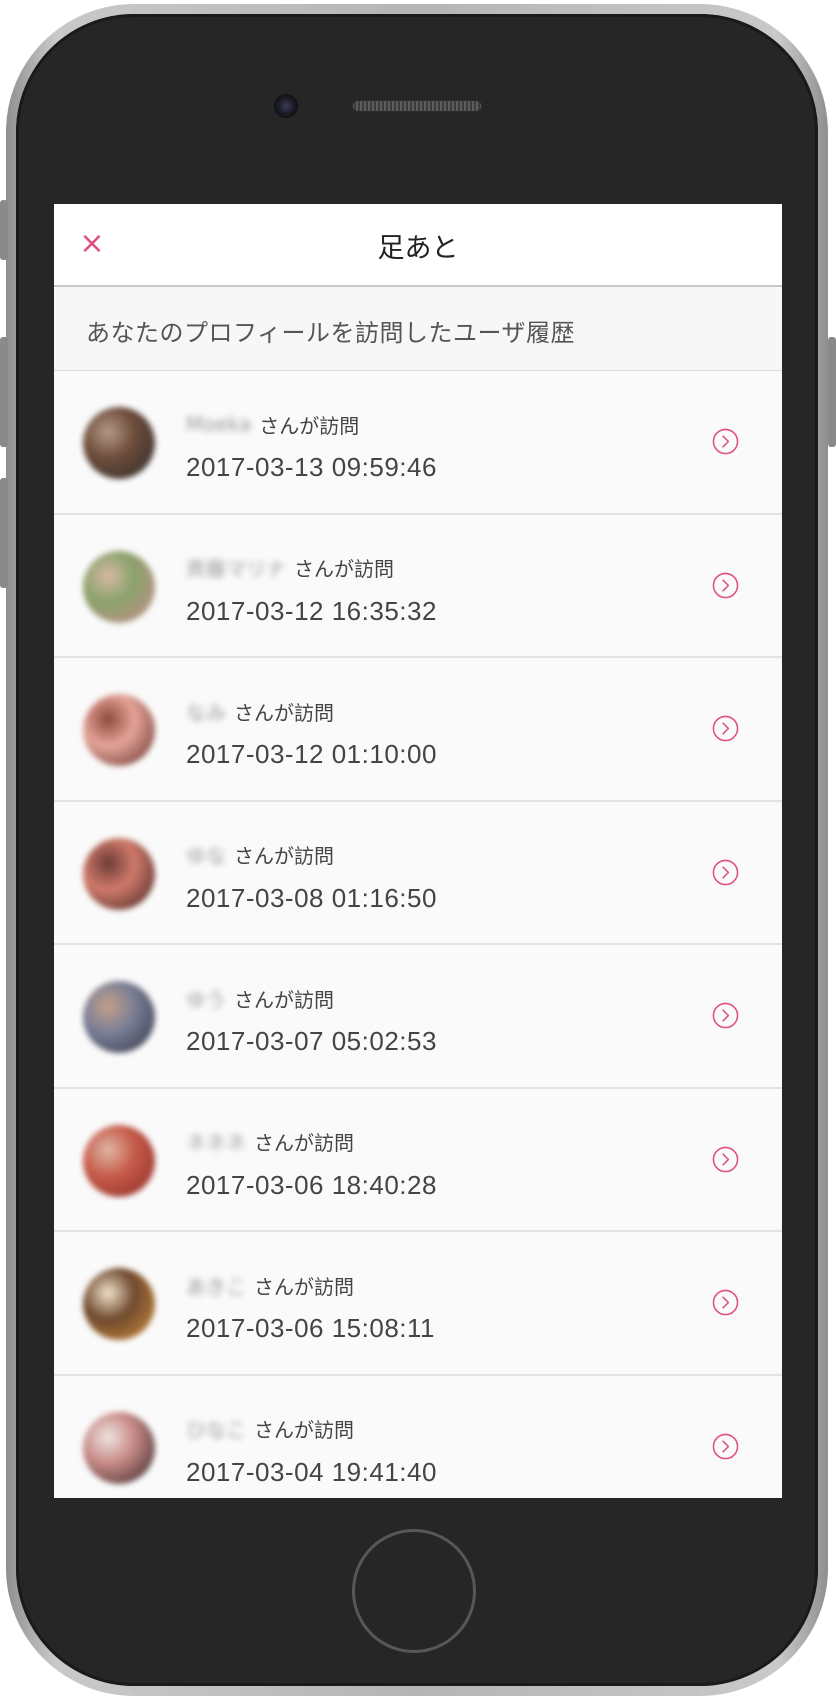  What do you see at coordinates (311, 610) in the screenshot?
I see `visit-timestamp: 2017-03-12 16:35:32` at bounding box center [311, 610].